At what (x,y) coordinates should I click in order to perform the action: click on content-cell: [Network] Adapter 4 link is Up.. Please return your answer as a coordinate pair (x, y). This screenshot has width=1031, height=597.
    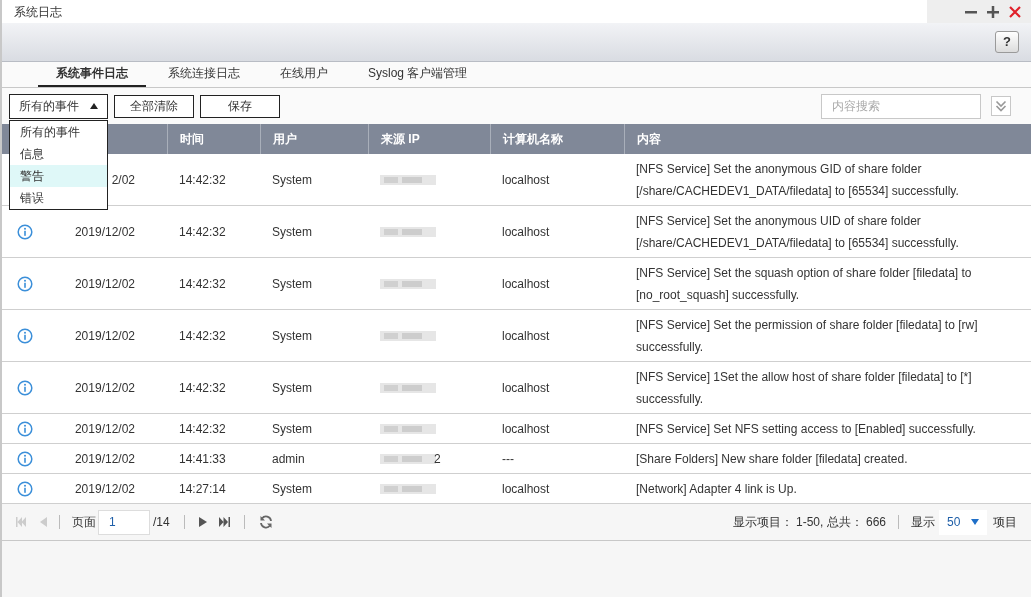
    Looking at the image, I should click on (716, 488).